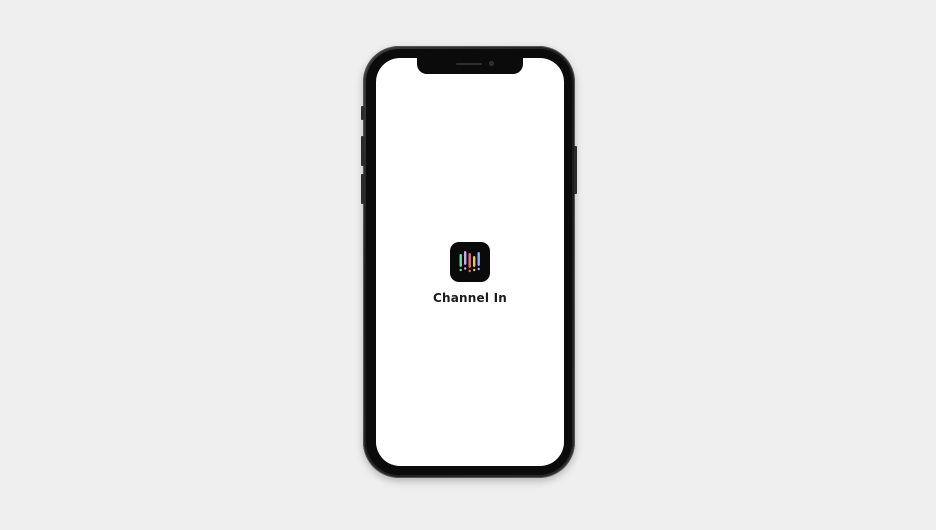 The width and height of the screenshot is (936, 530). Describe the element at coordinates (470, 298) in the screenshot. I see `app-name-label: Channel In` at that location.